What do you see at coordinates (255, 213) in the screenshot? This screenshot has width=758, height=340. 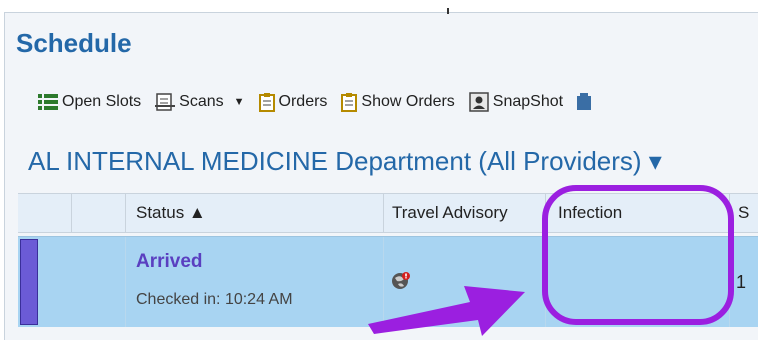 I see `status-column-header: Status ▲` at bounding box center [255, 213].